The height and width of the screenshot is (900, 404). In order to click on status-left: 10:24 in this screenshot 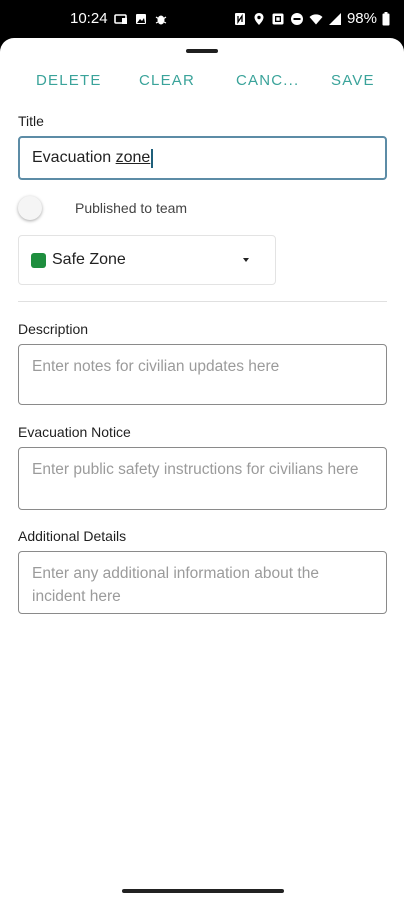, I will do `click(119, 18)`.